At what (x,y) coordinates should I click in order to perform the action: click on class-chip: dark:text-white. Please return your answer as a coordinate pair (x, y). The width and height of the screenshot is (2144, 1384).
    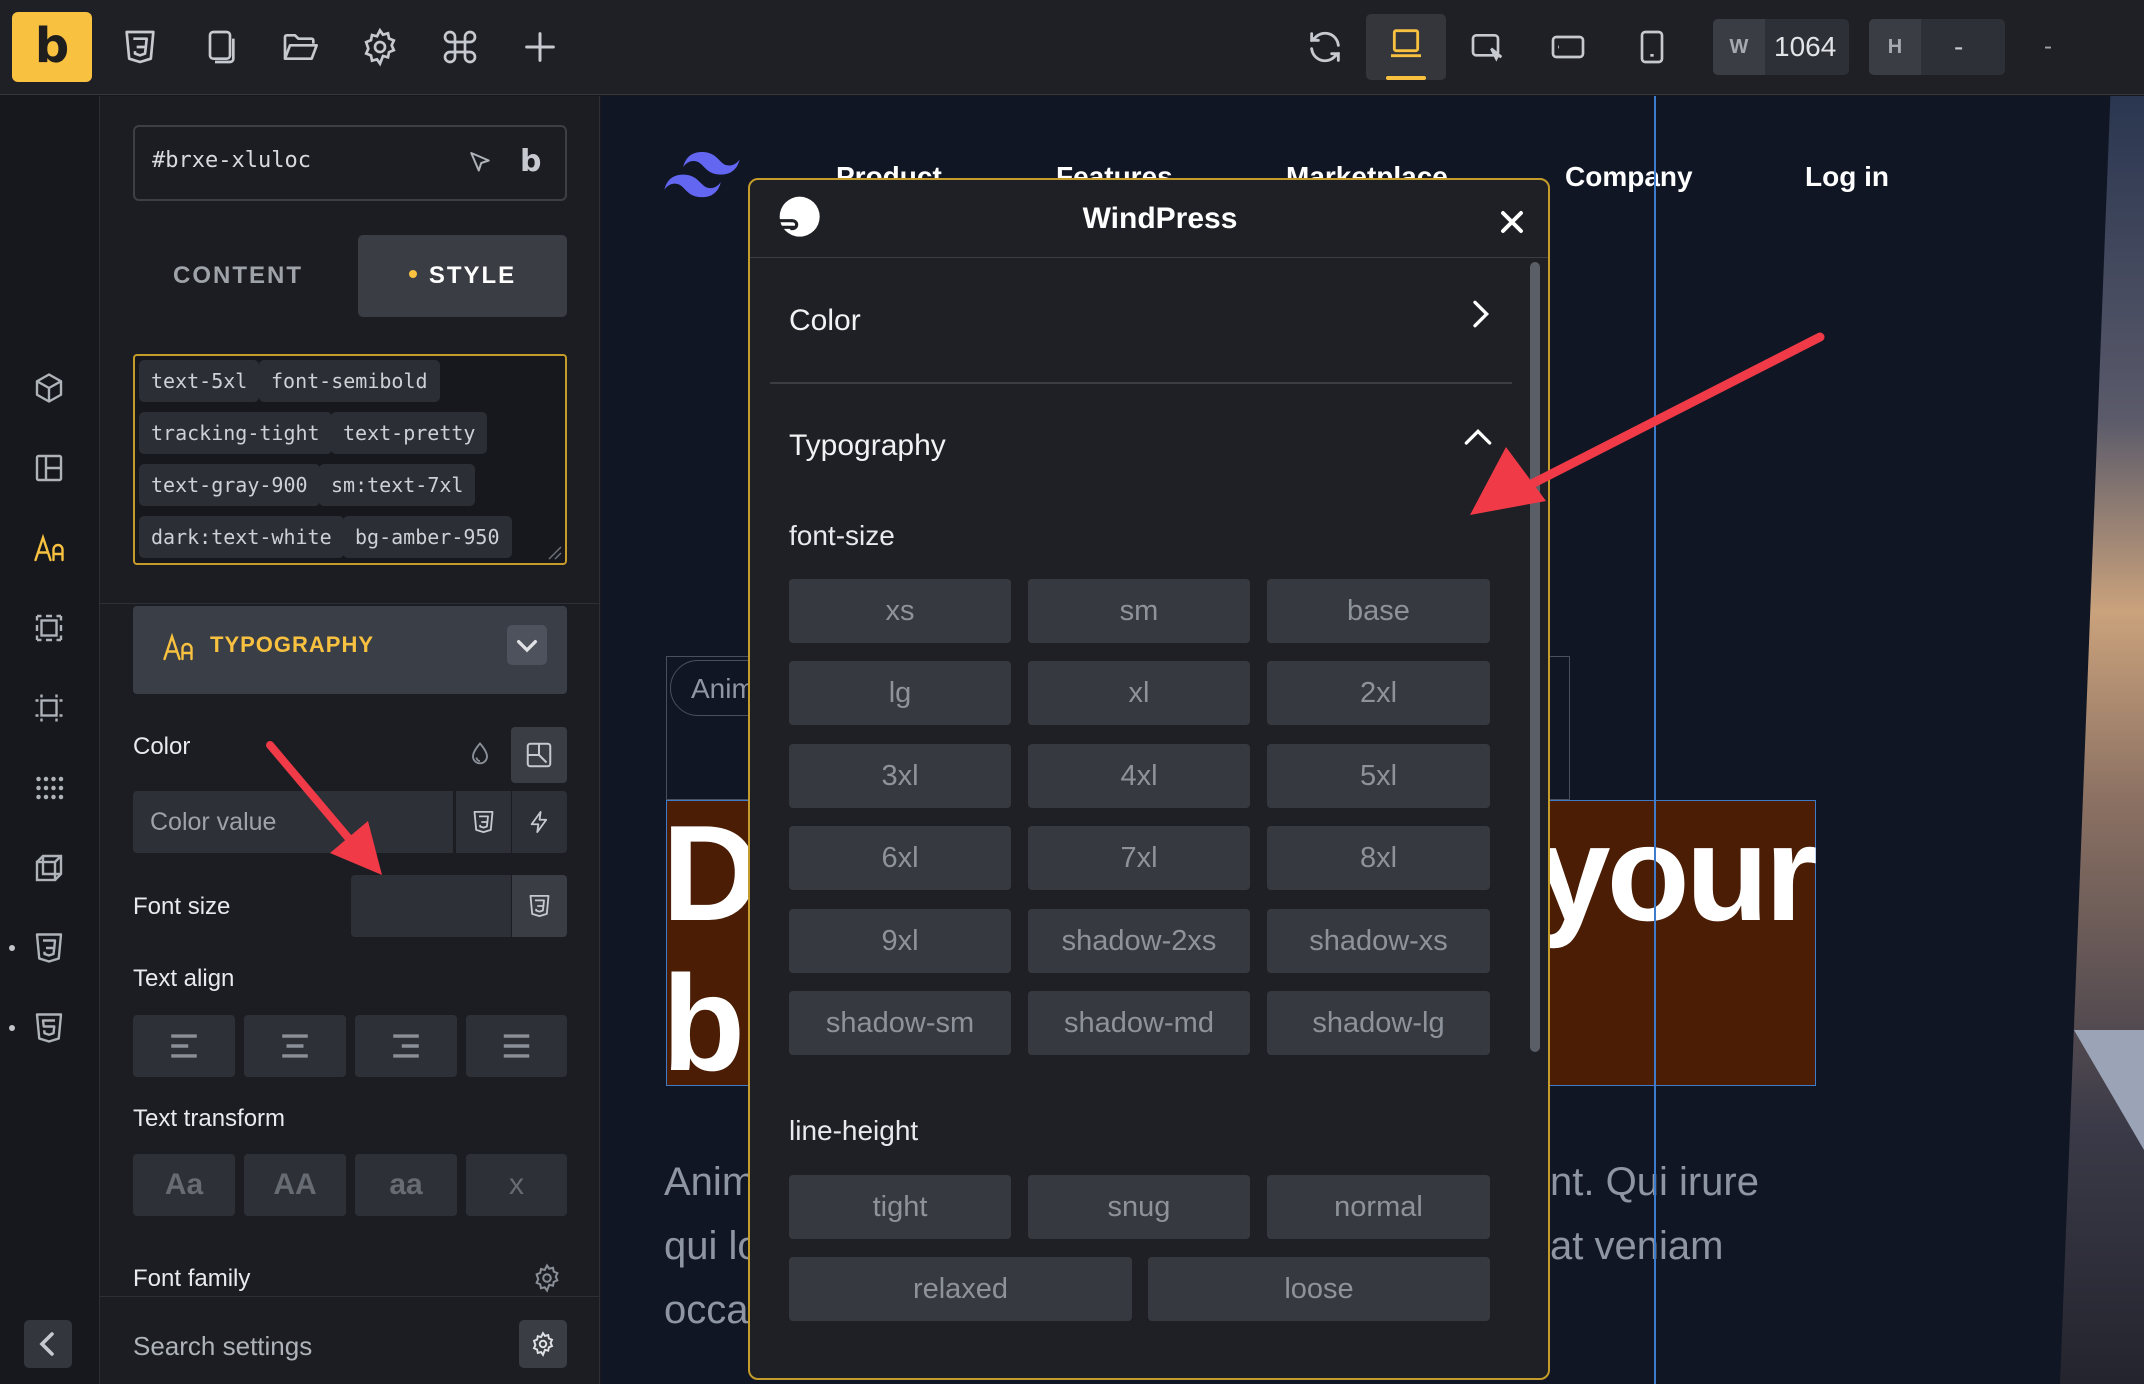
    Looking at the image, I should click on (241, 537).